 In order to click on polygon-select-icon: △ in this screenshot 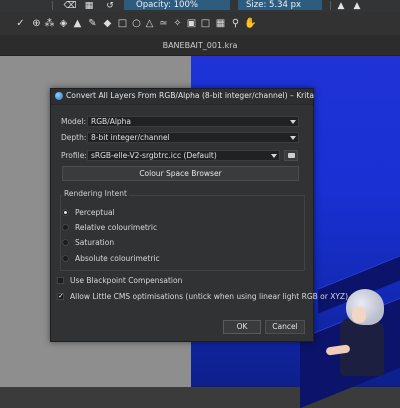, I will do `click(149, 23)`.